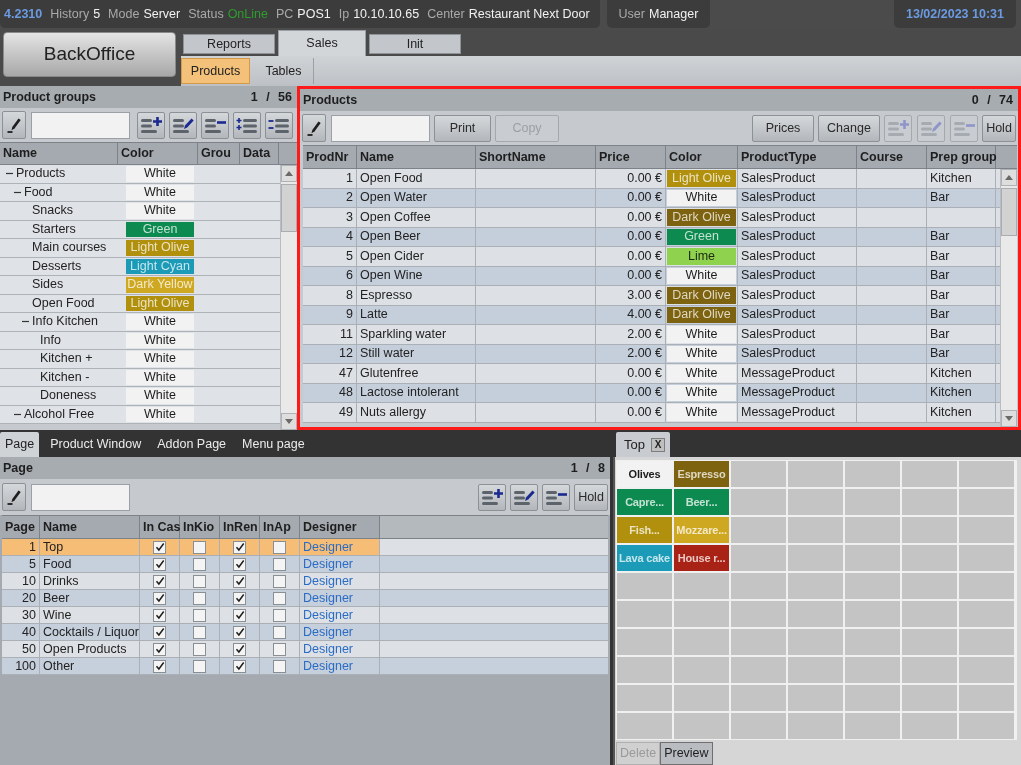 The width and height of the screenshot is (1021, 765). I want to click on add-button, so click(492, 497).